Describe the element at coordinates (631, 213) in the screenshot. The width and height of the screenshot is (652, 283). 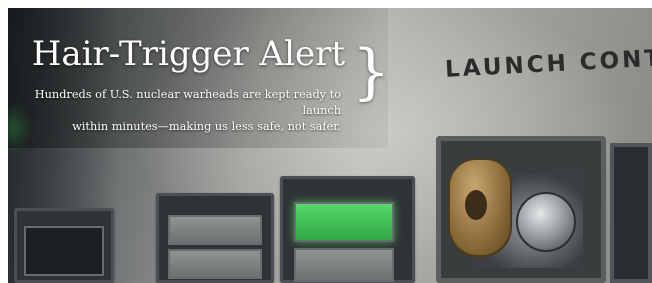
I see `switch-panel-right` at that location.